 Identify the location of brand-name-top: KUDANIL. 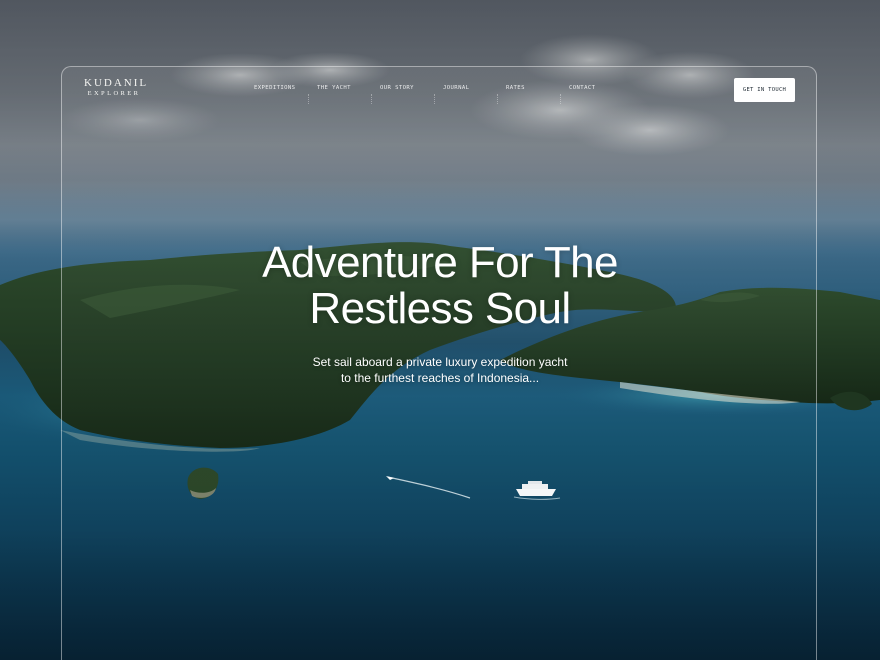
(116, 83).